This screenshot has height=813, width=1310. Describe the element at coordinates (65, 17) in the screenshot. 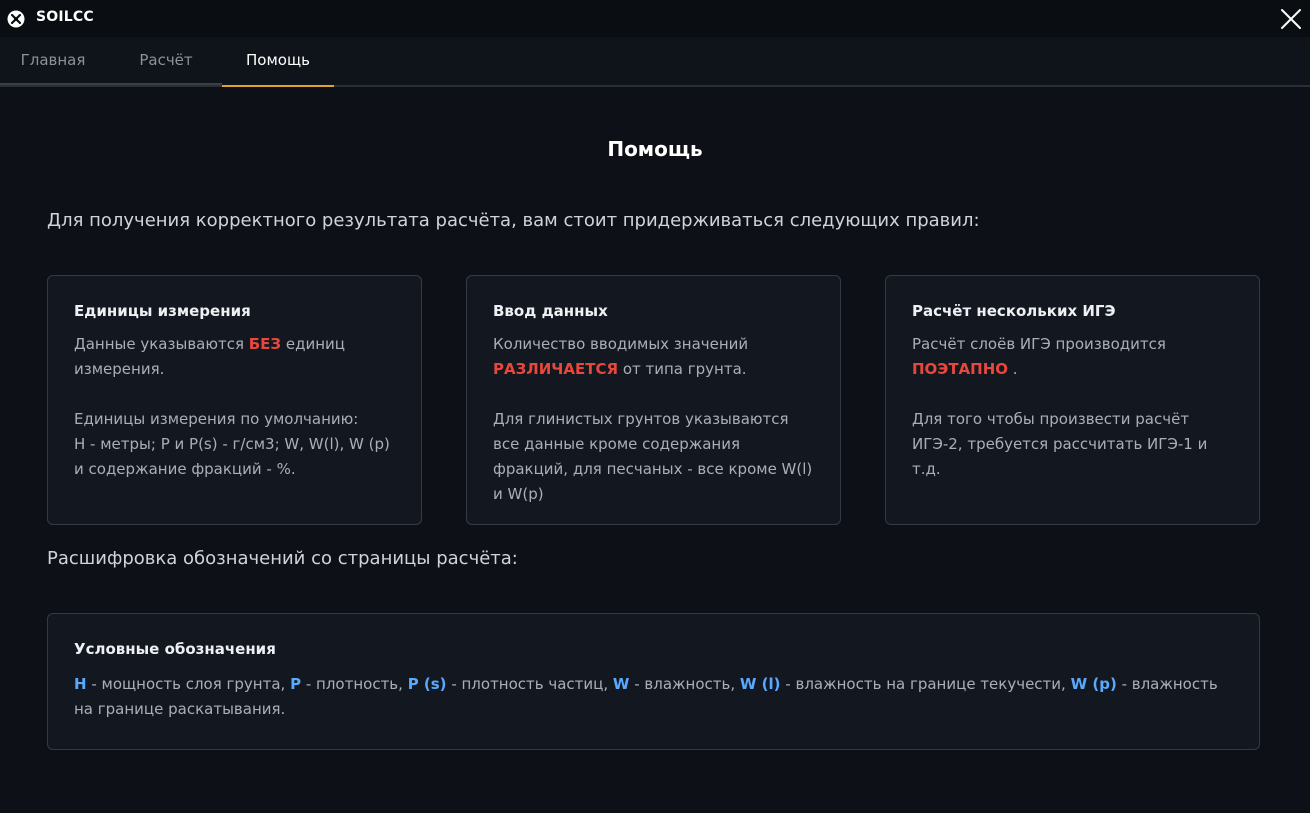

I see `app-title: SOILCC` at that location.